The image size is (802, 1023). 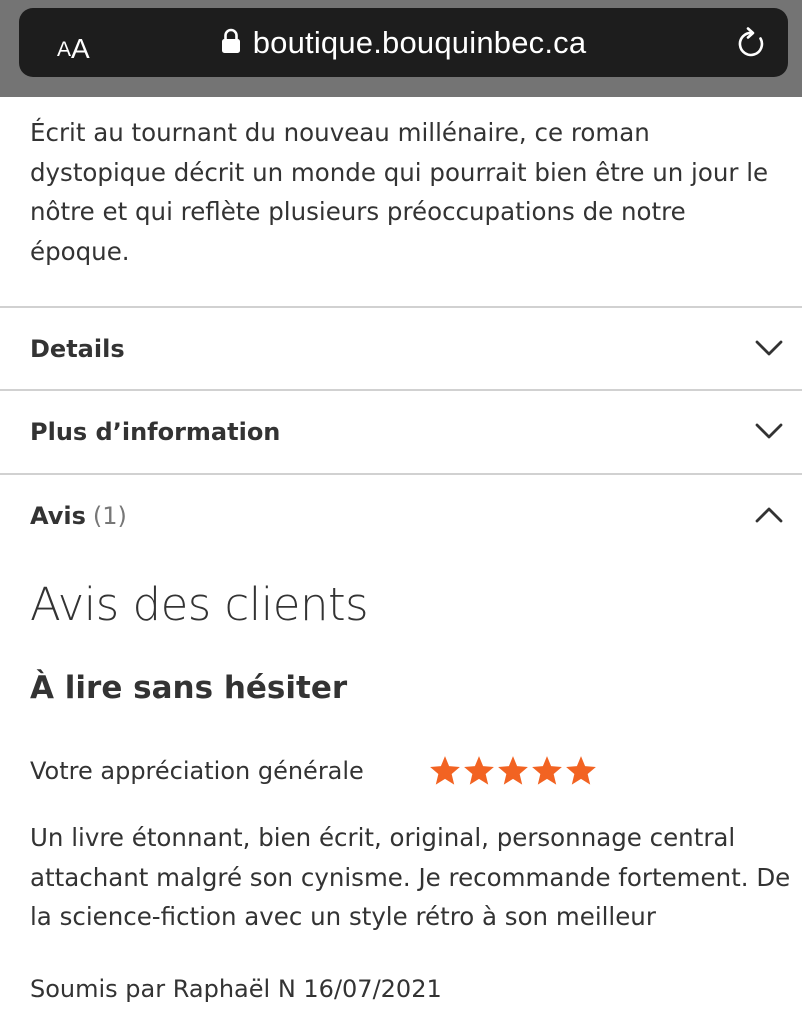 I want to click on review-rating: Votre appréciation générale, so click(x=314, y=771).